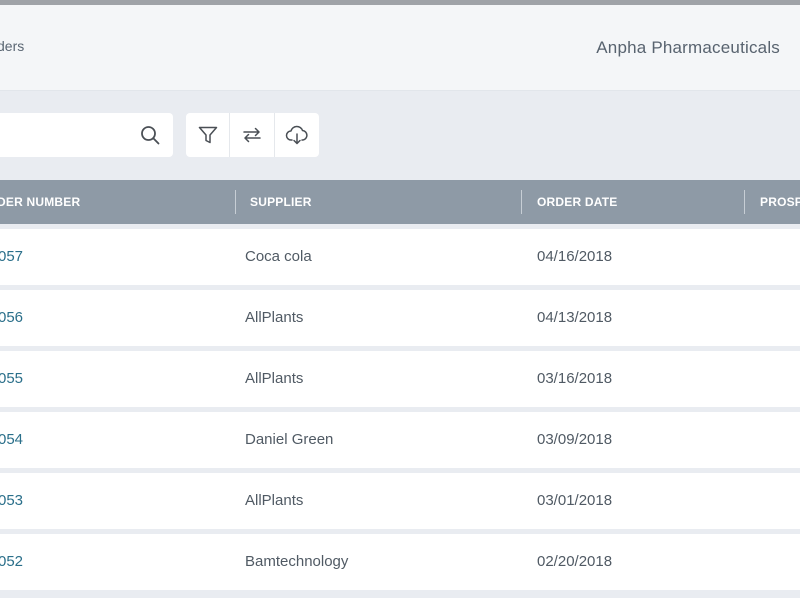 The width and height of the screenshot is (800, 598). Describe the element at coordinates (400, 257) in the screenshot. I see `table-row: 057 Coca cola 04/16/2018` at that location.